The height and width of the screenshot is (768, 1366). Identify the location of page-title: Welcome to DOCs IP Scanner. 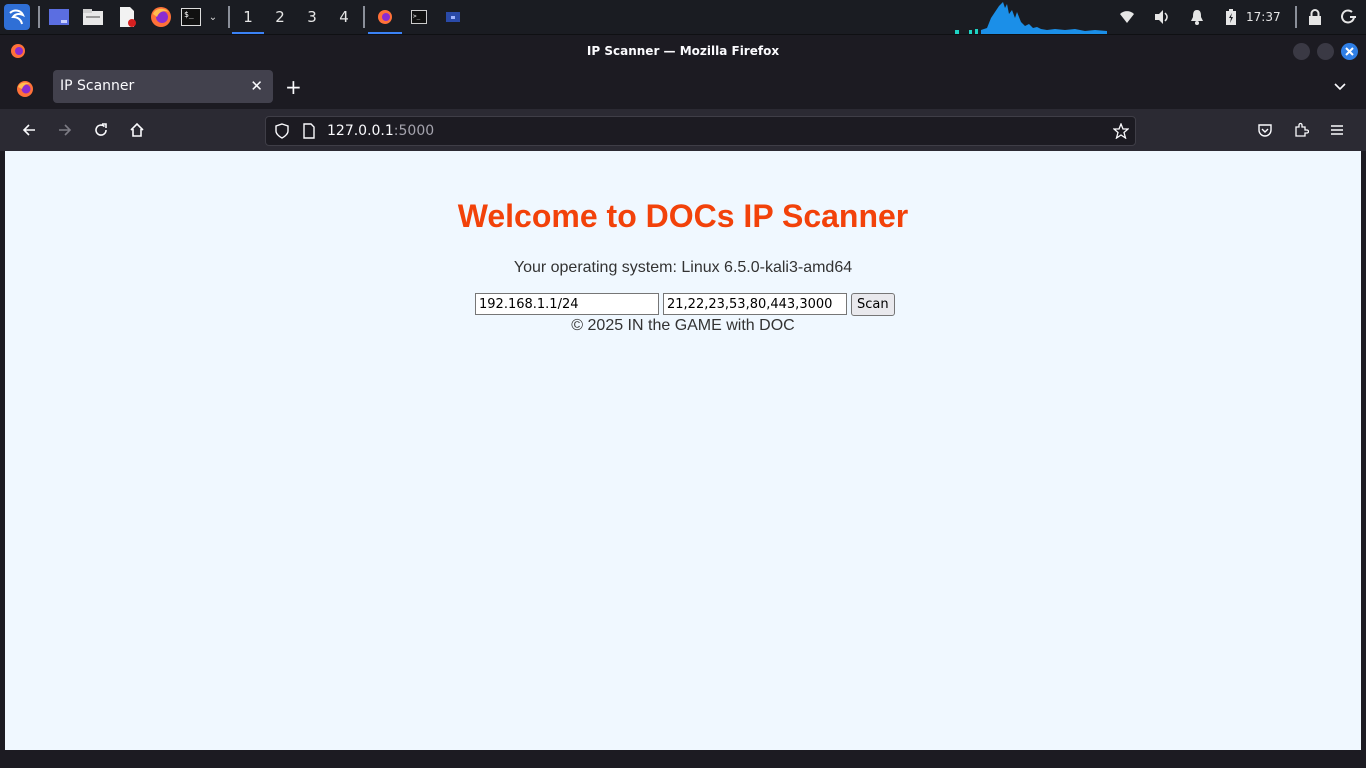
(683, 216).